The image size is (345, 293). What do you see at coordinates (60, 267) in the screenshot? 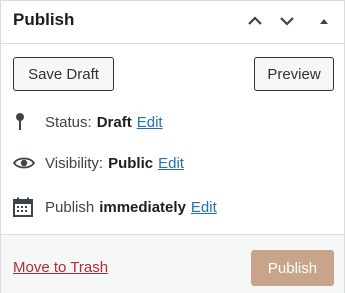
I see `move-to-trash-link: Move to Trash` at bounding box center [60, 267].